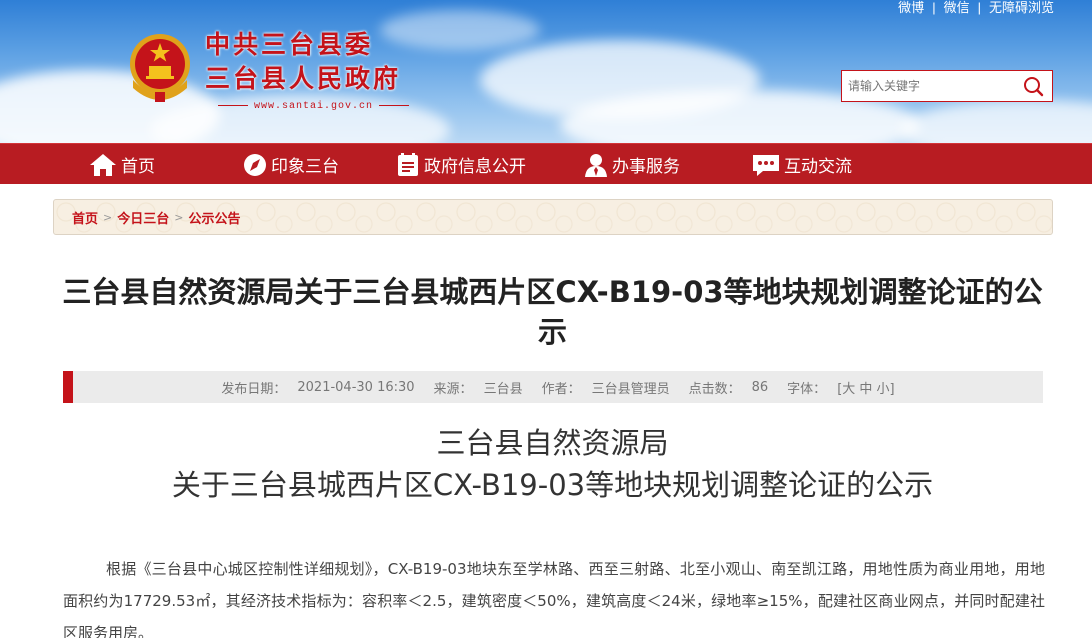 The height and width of the screenshot is (638, 1092). Describe the element at coordinates (1021, 8) in the screenshot. I see `accessibility-link: 无障碍浏览` at that location.